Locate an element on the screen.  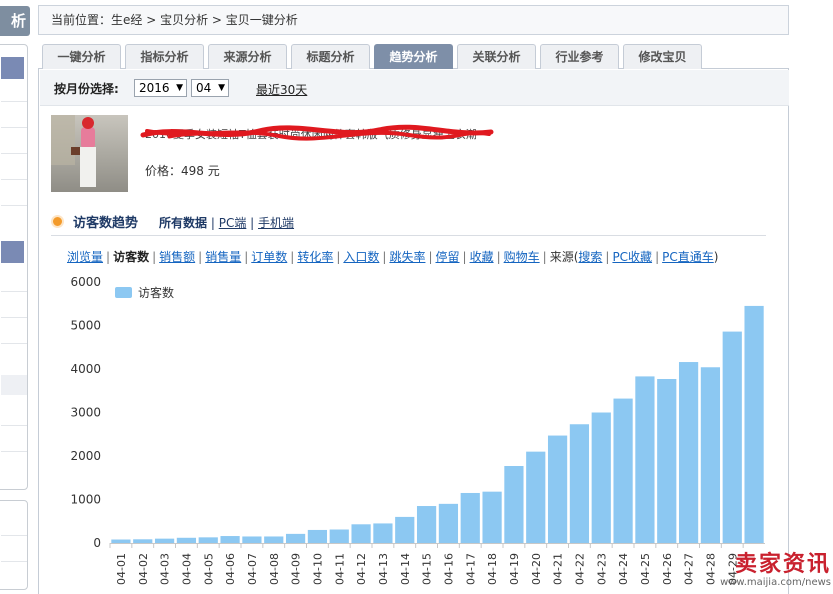
y-tick-label: 3000 is located at coordinates (85, 413).